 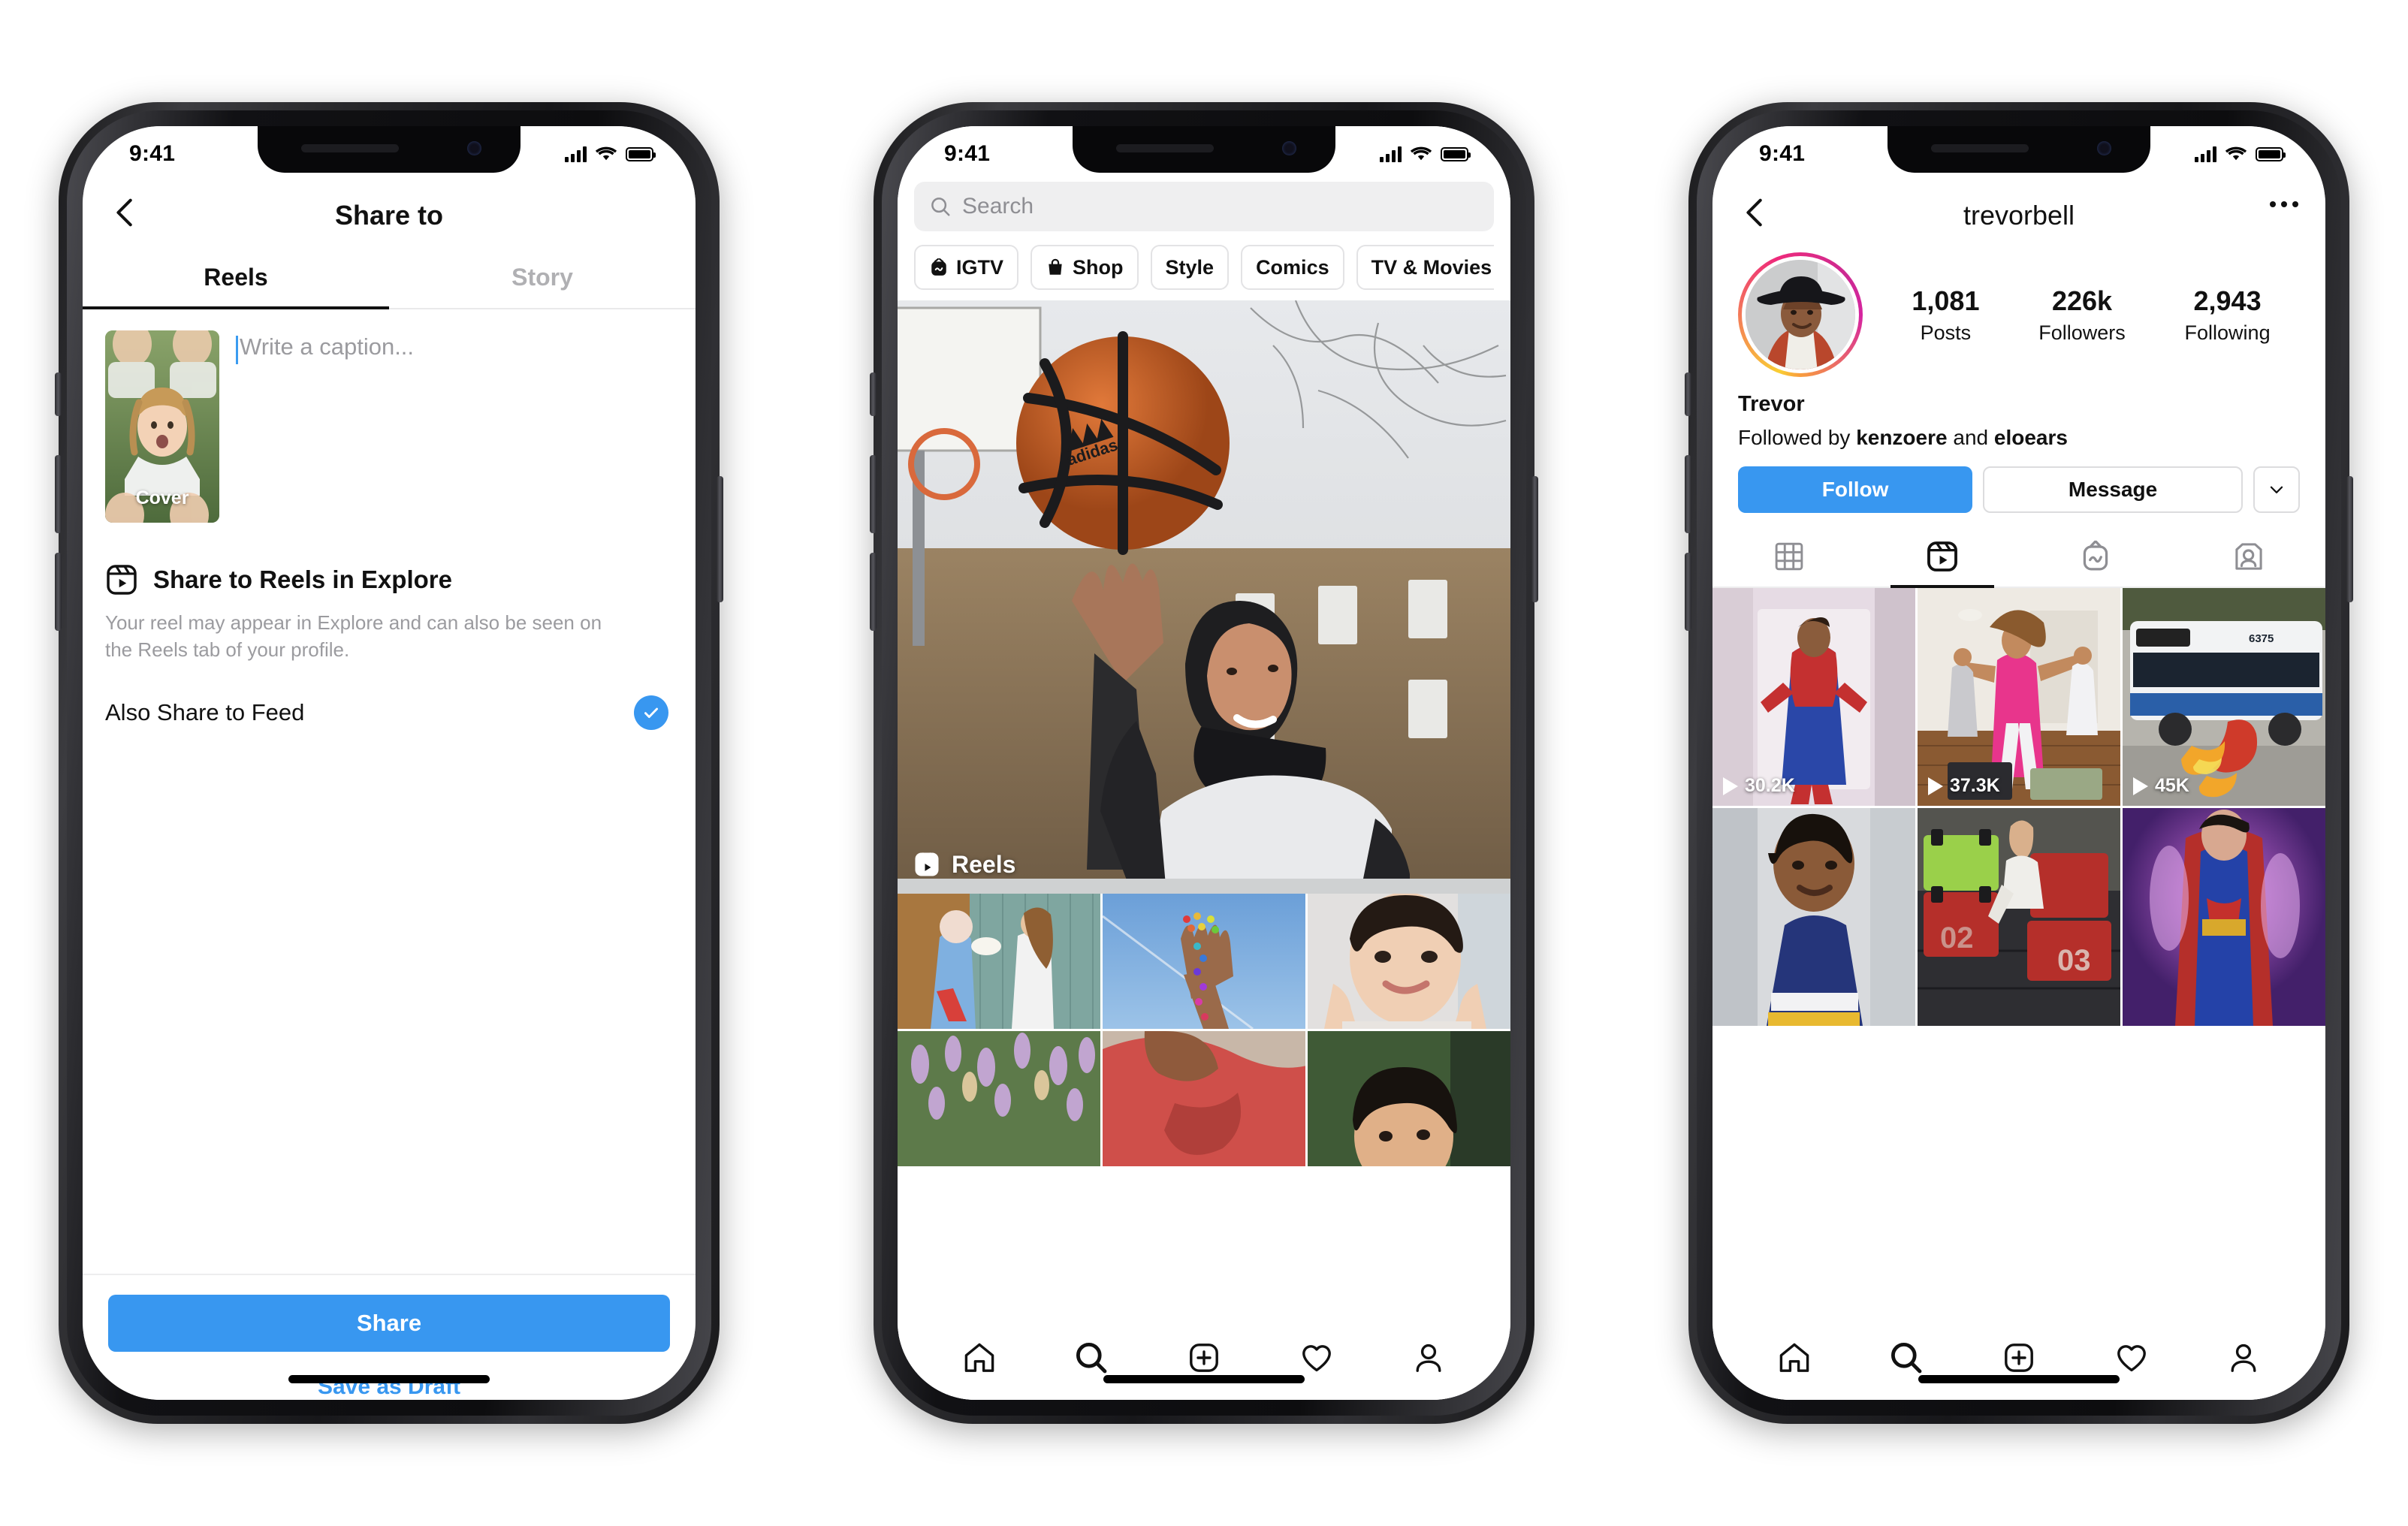 What do you see at coordinates (389, 712) in the screenshot?
I see `also-share-to-feed-row: Also Share to Feed` at bounding box center [389, 712].